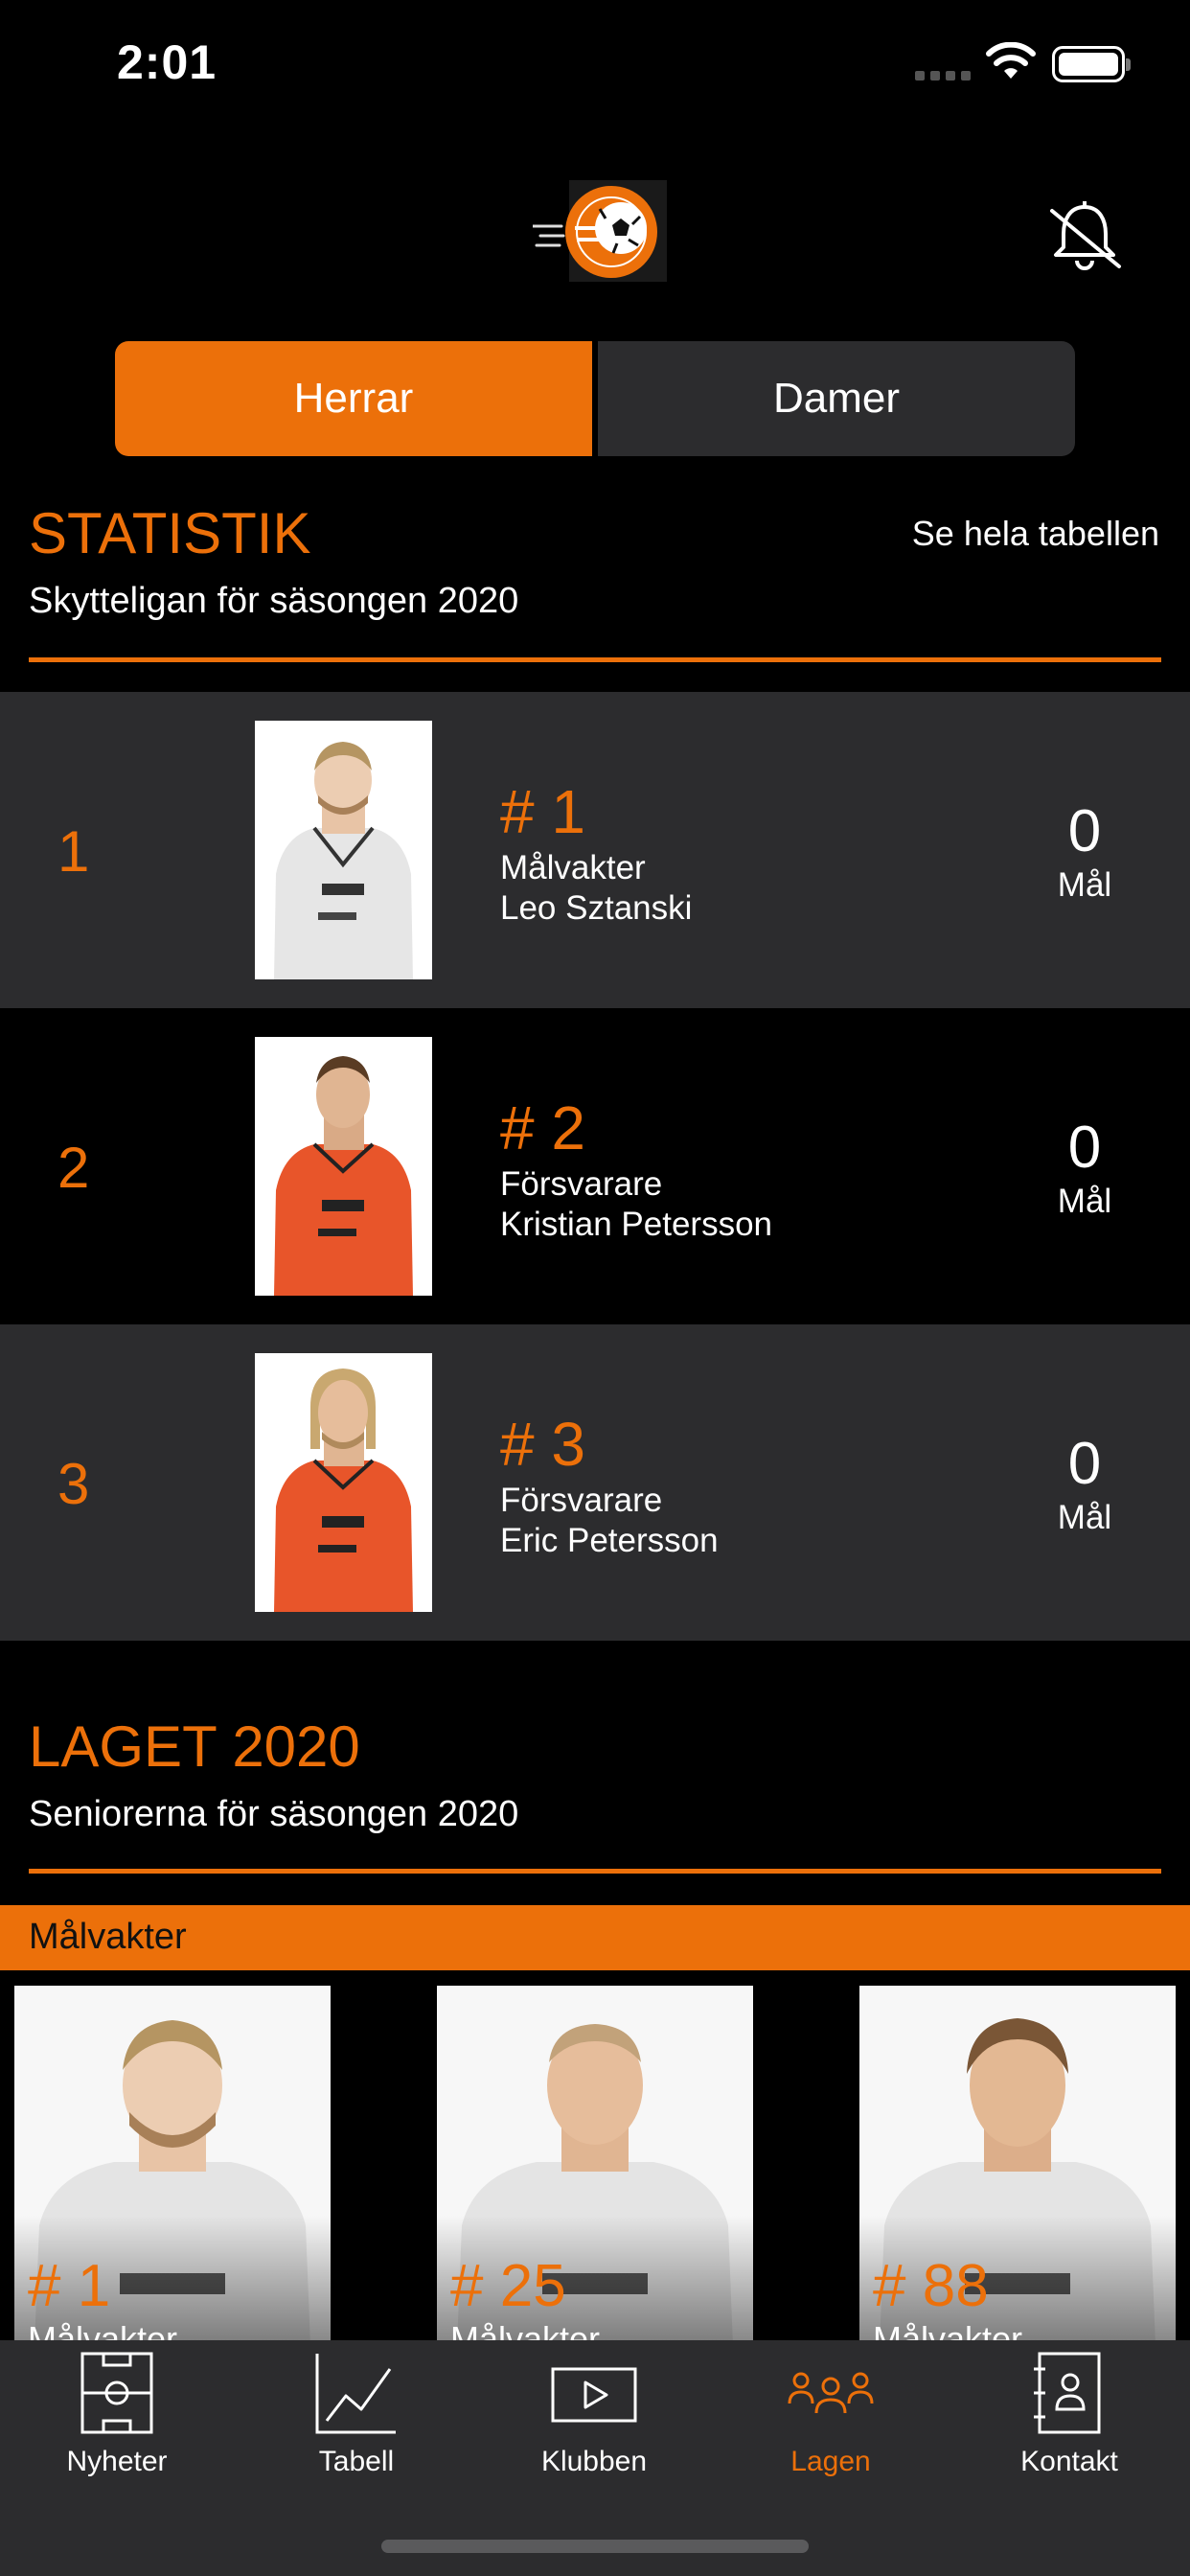 Image resolution: width=1190 pixels, height=2576 pixels. Describe the element at coordinates (172, 2163) in the screenshot. I see `player-card: # 1 Målvakter` at that location.